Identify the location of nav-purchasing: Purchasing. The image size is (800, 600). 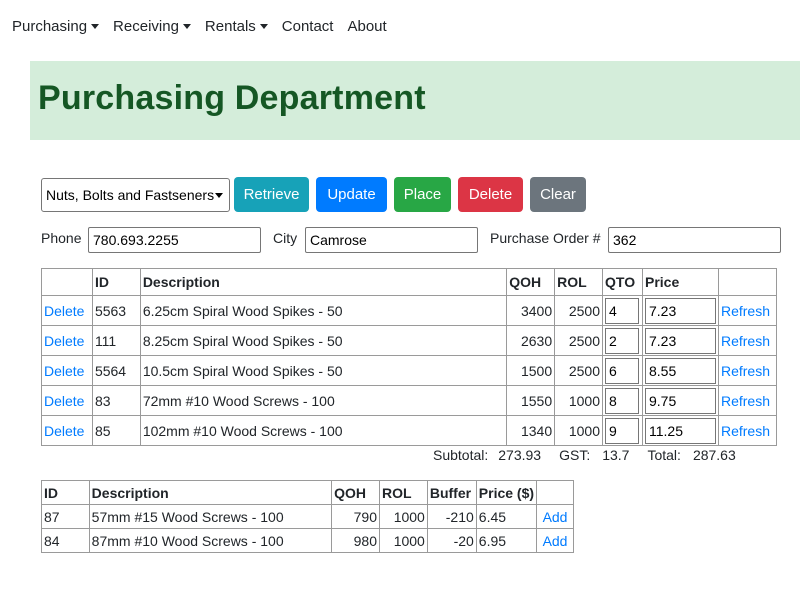
(56, 26).